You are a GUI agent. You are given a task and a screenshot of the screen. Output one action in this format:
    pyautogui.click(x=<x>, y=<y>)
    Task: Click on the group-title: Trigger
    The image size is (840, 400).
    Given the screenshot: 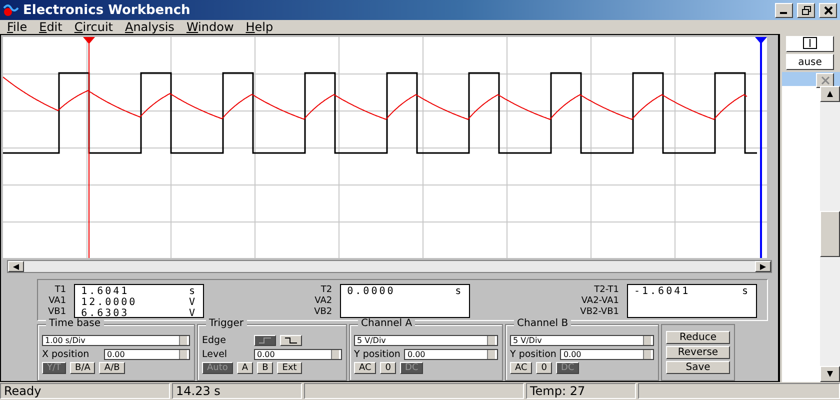 What is the action you would take?
    pyautogui.click(x=226, y=323)
    